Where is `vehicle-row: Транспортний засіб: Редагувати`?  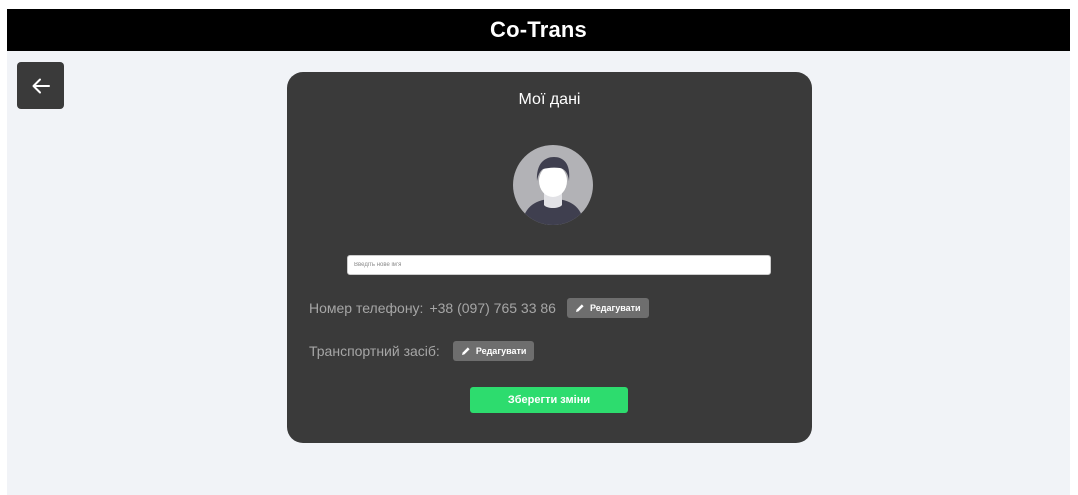 vehicle-row: Транспортний засіб: Редагувати is located at coordinates (422, 351).